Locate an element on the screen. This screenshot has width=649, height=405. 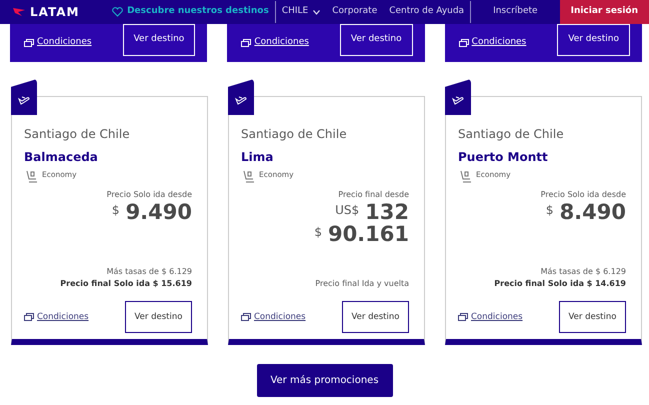
destination-city: Puerto Montt is located at coordinates (503, 157).